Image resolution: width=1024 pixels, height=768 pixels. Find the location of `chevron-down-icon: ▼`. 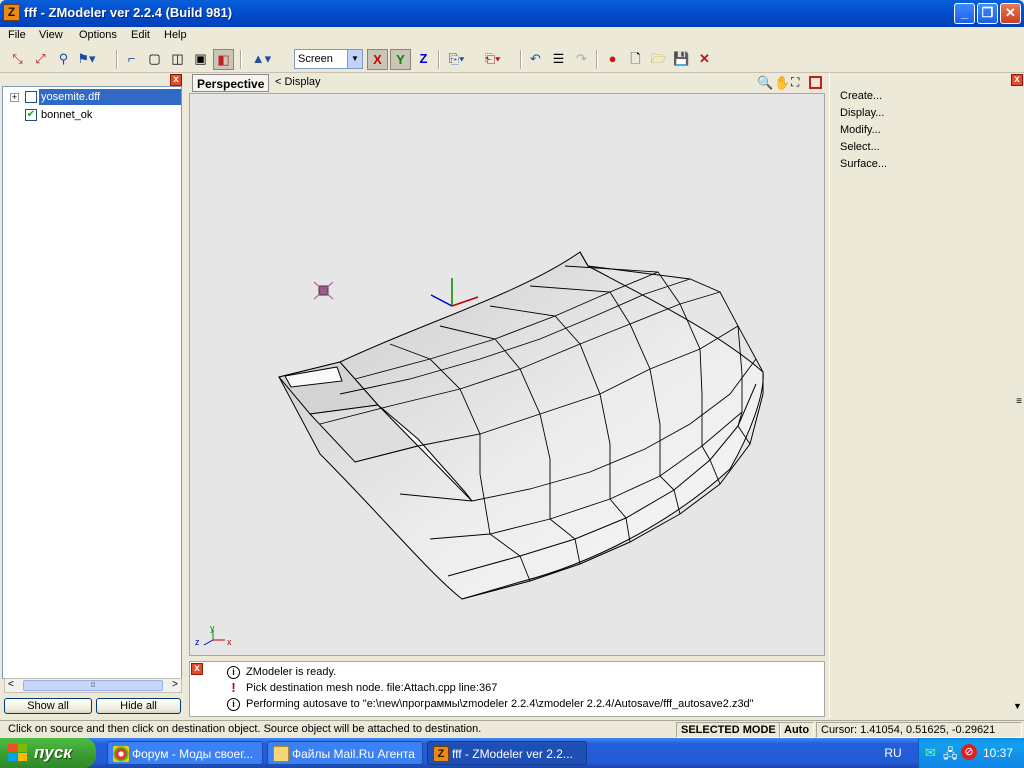

chevron-down-icon: ▼ is located at coordinates (354, 59).